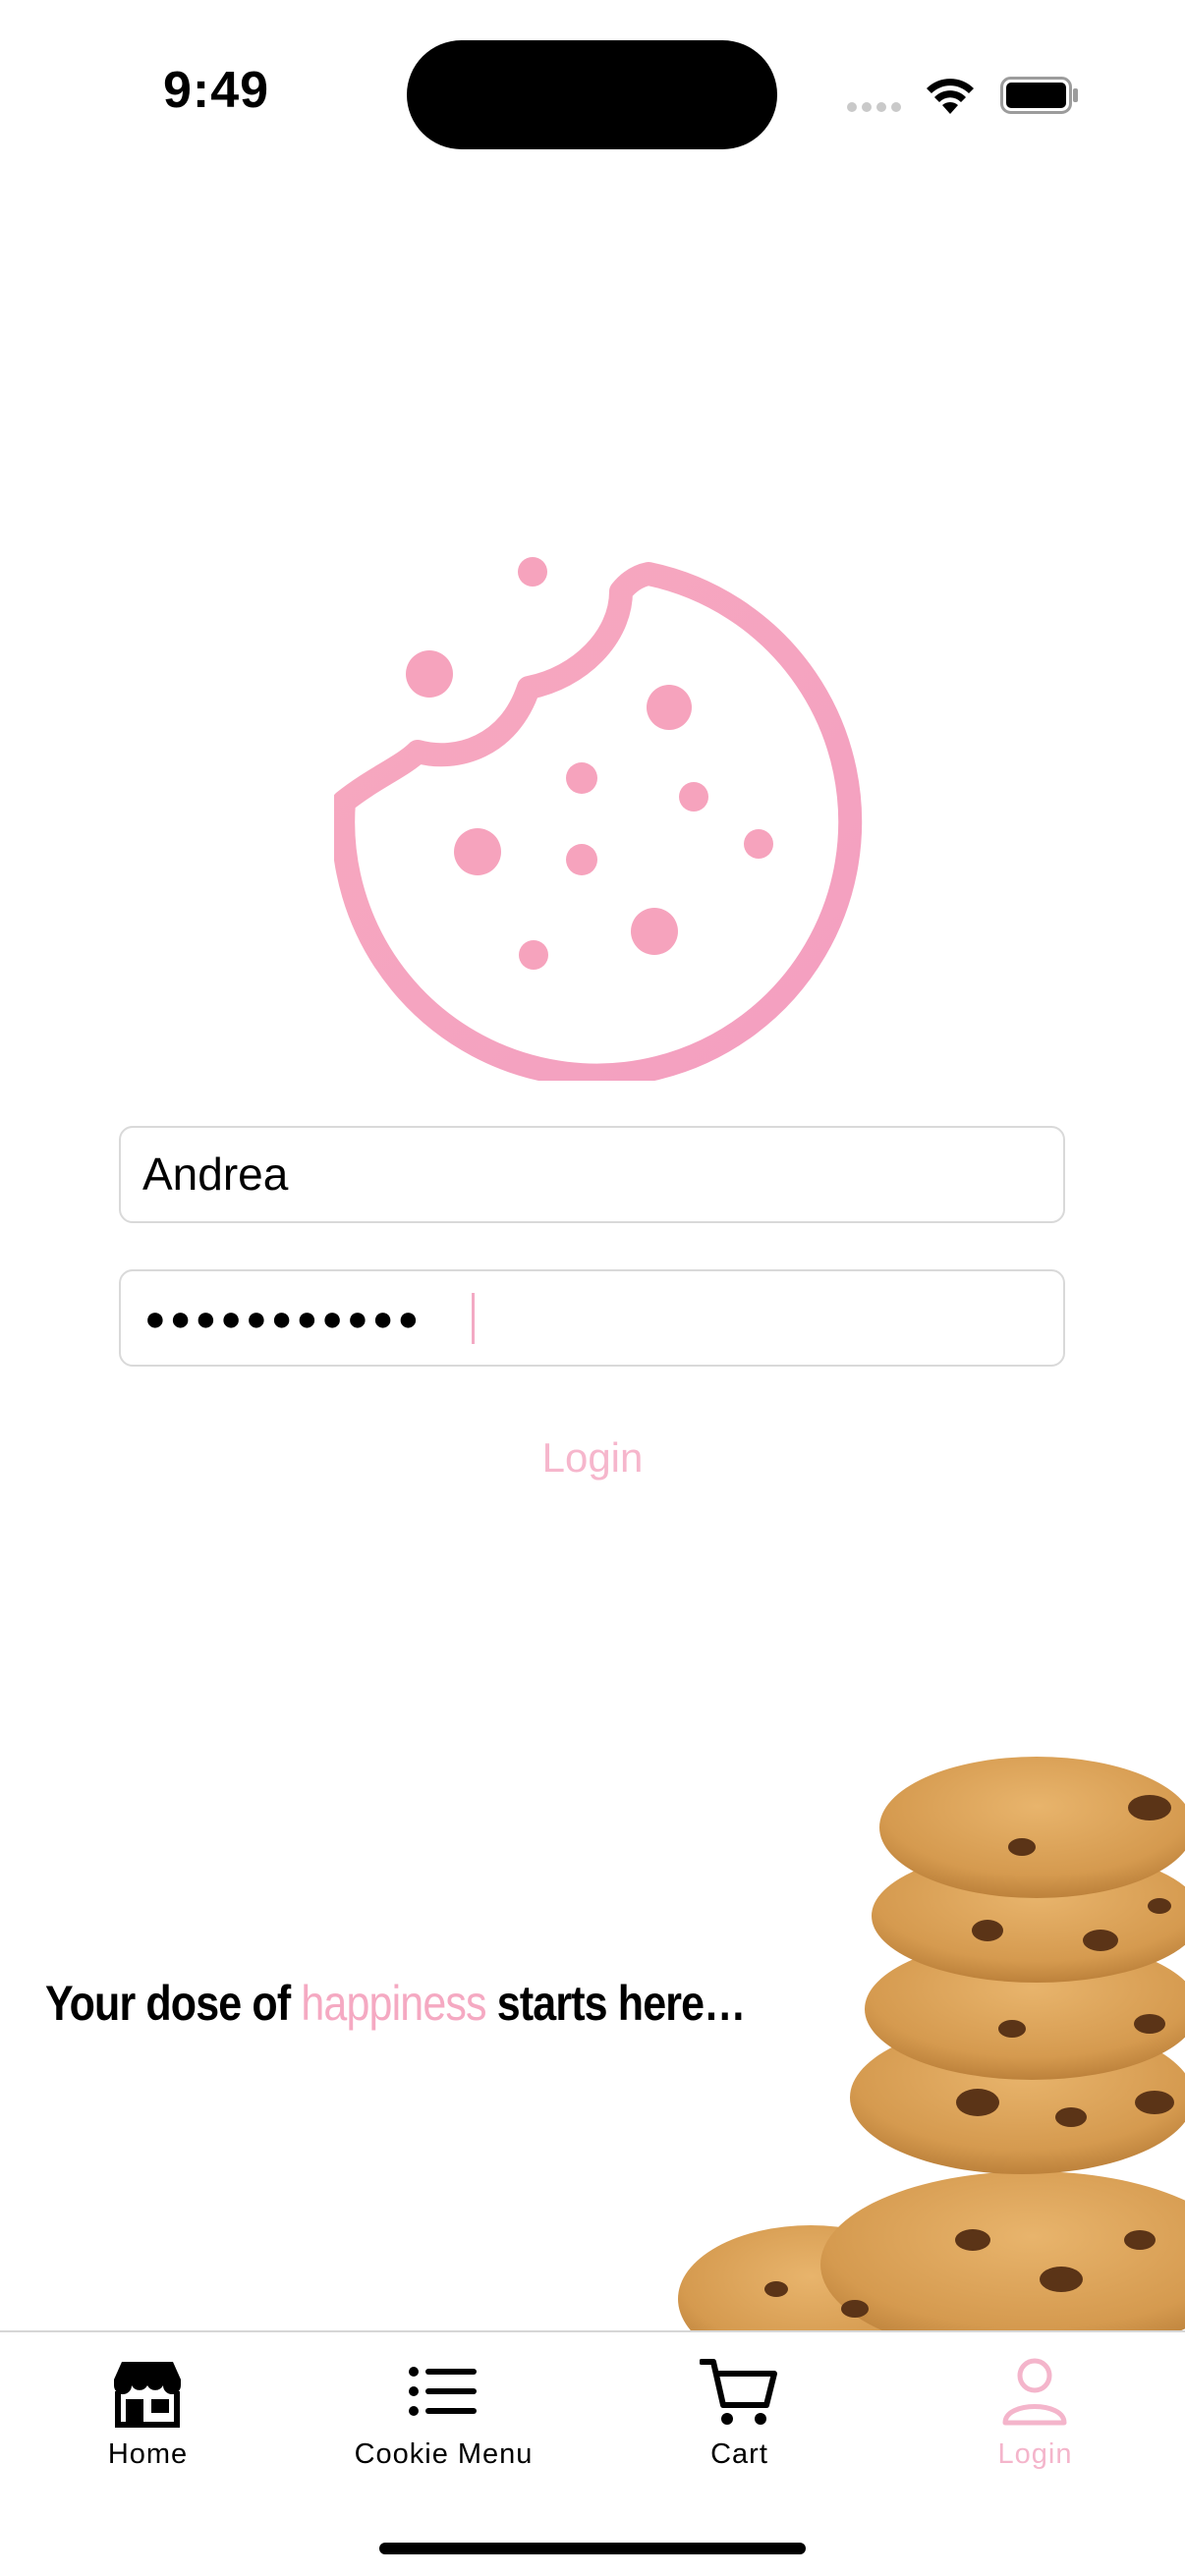  What do you see at coordinates (1039, 95) in the screenshot?
I see `battery-icon` at bounding box center [1039, 95].